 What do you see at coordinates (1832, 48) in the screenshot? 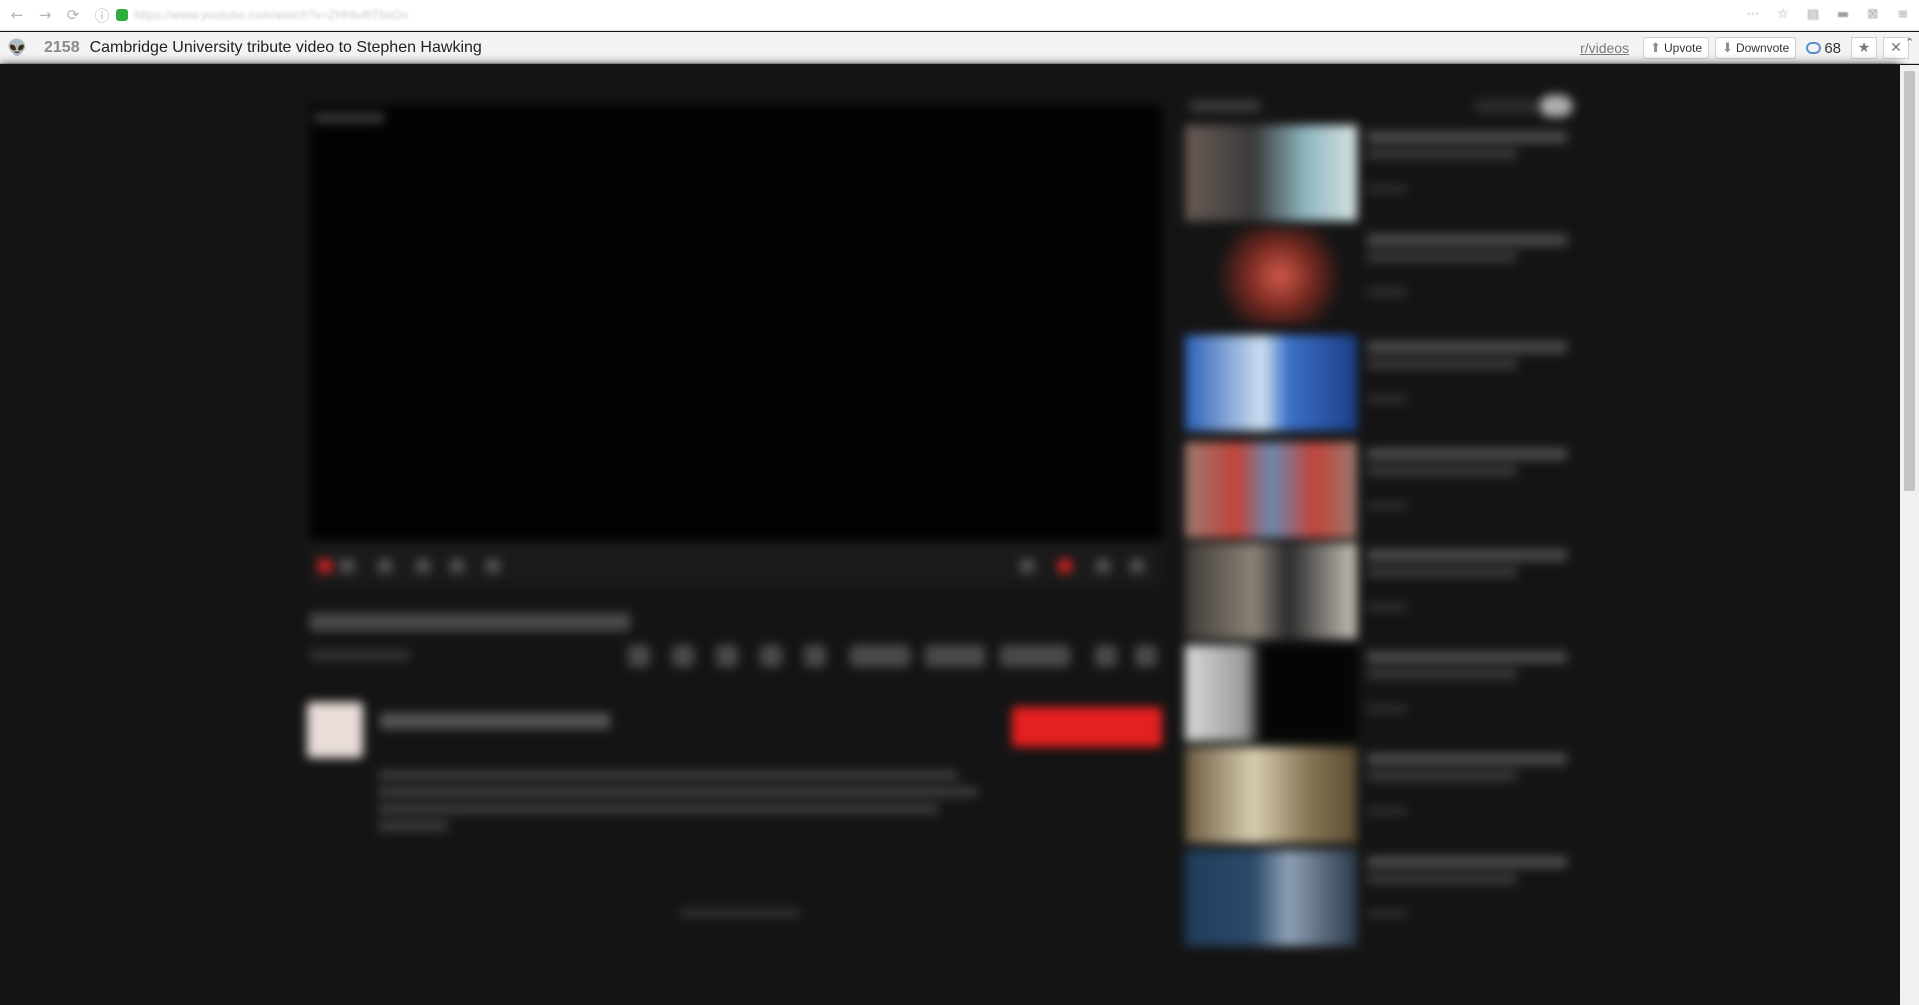
I see `comment-count: 68` at bounding box center [1832, 48].